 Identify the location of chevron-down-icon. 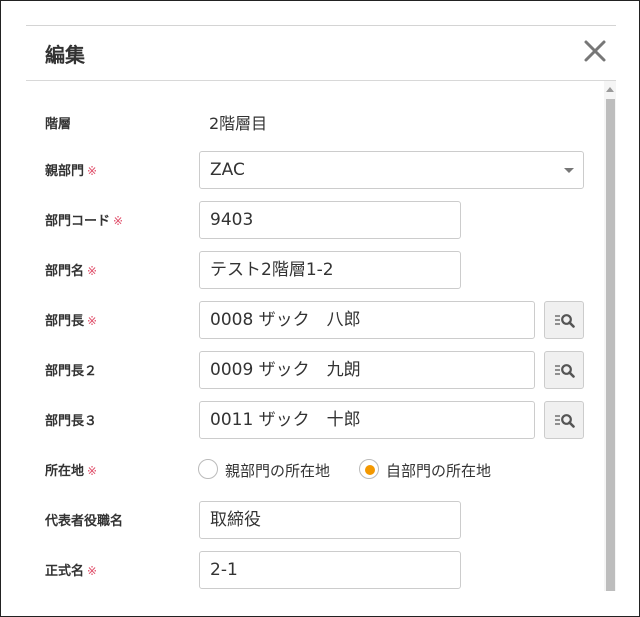
(569, 170).